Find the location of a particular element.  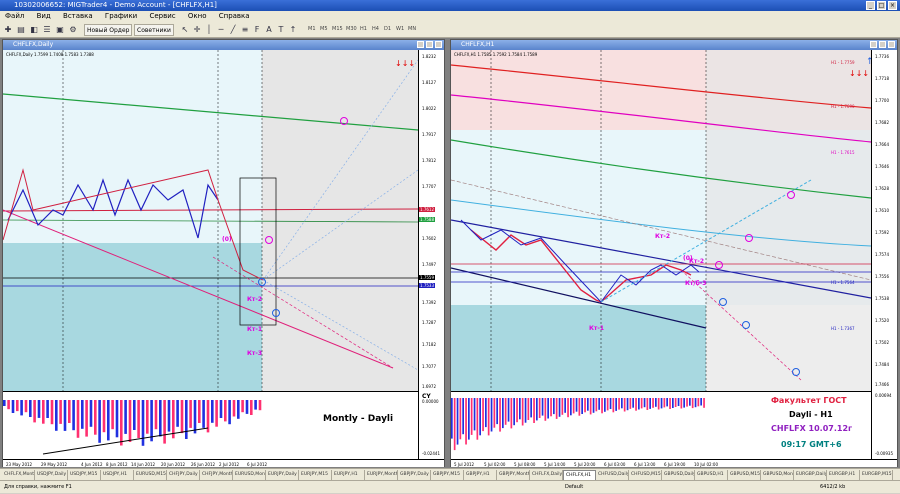

chart-tab: GBPJPY,Monthly is located at coordinates (513, 475).